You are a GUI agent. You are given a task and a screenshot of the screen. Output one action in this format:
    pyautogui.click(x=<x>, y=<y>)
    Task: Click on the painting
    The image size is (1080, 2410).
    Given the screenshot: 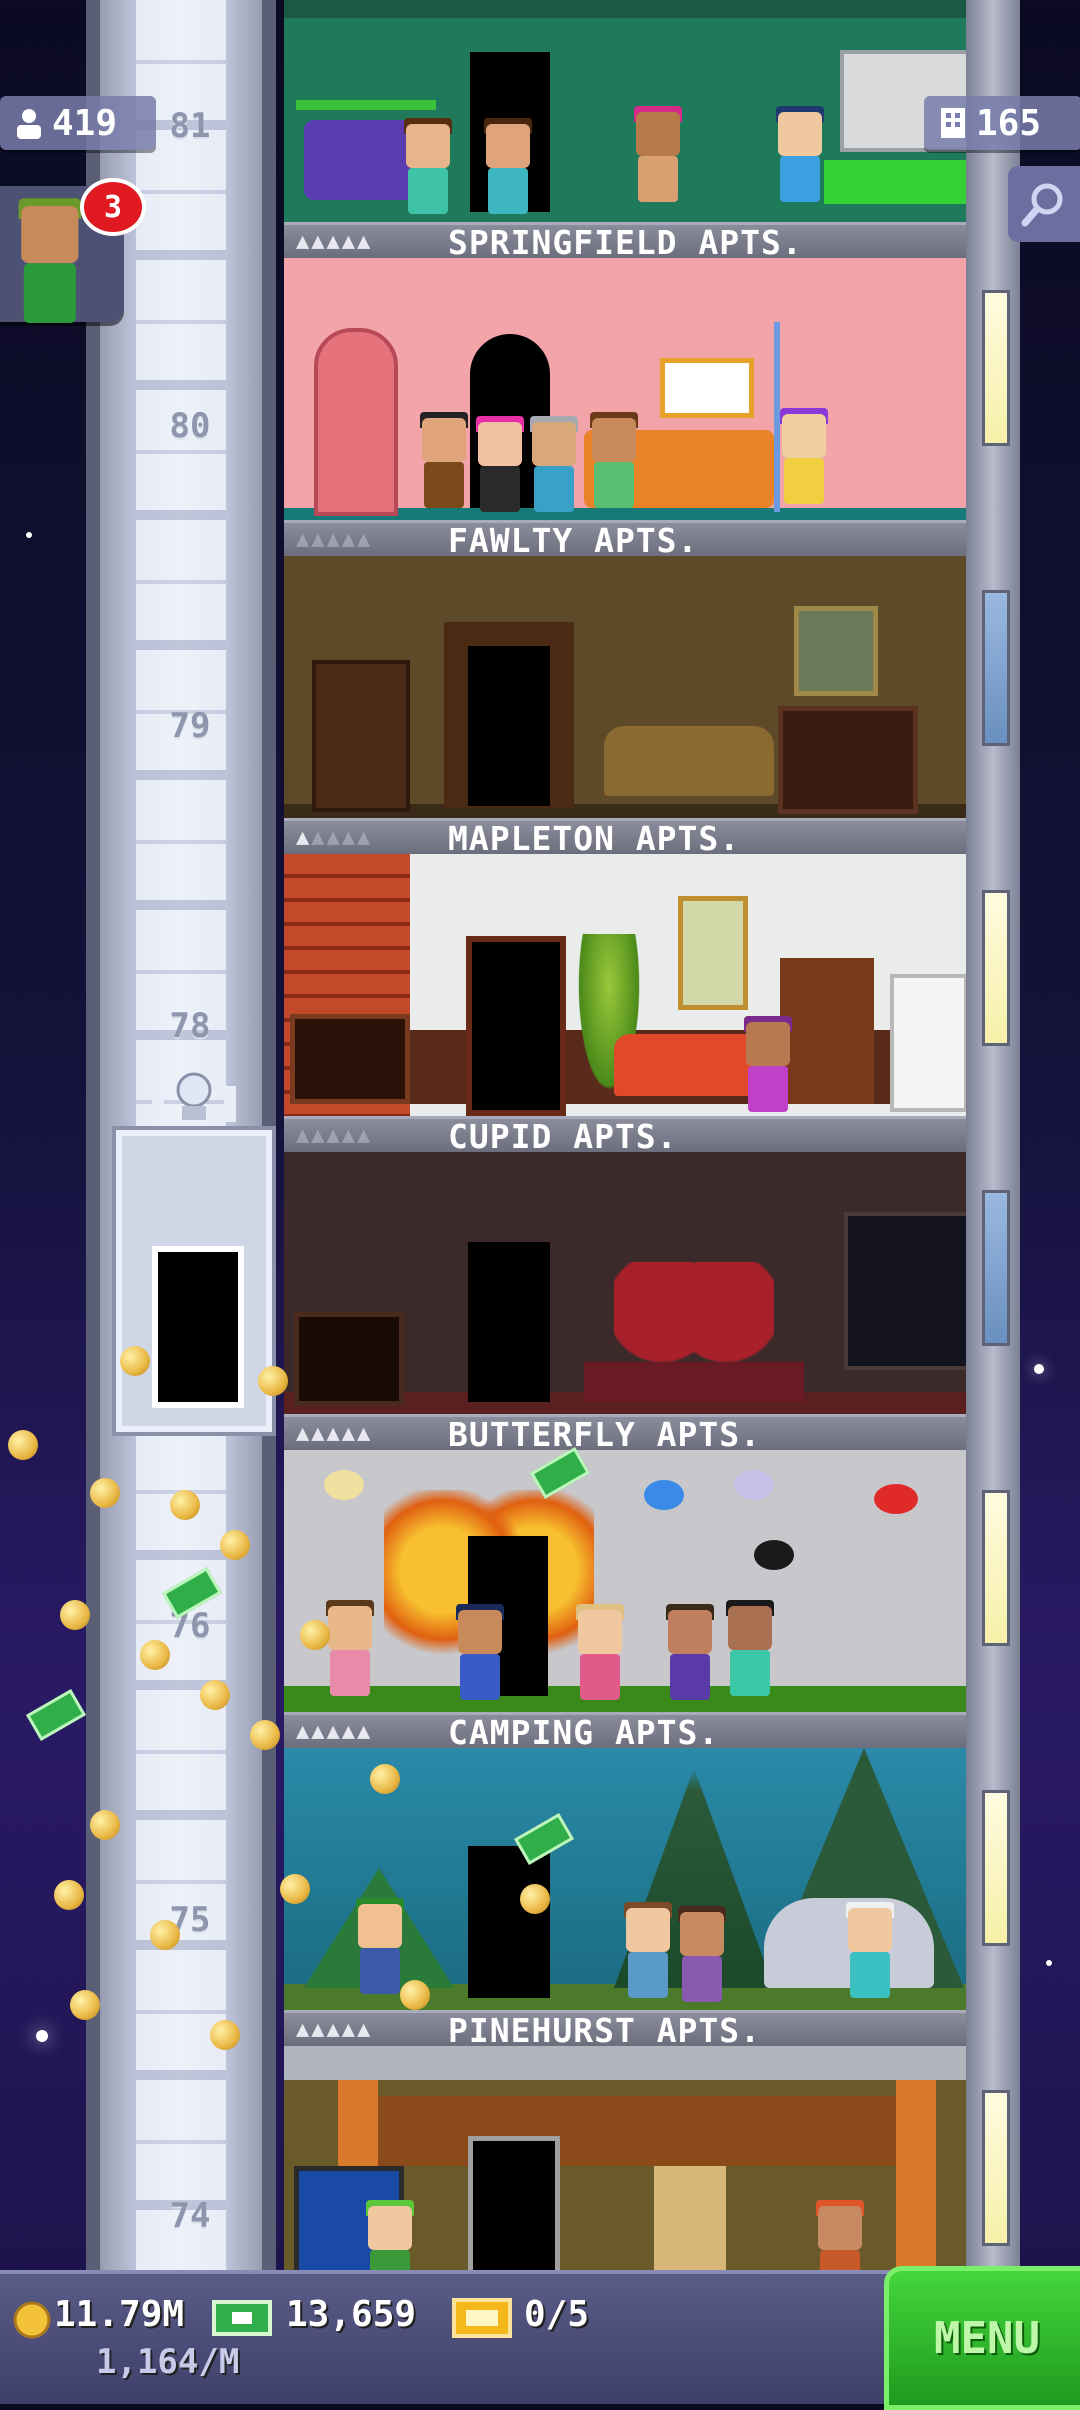 What is the action you would take?
    pyautogui.click(x=713, y=953)
    